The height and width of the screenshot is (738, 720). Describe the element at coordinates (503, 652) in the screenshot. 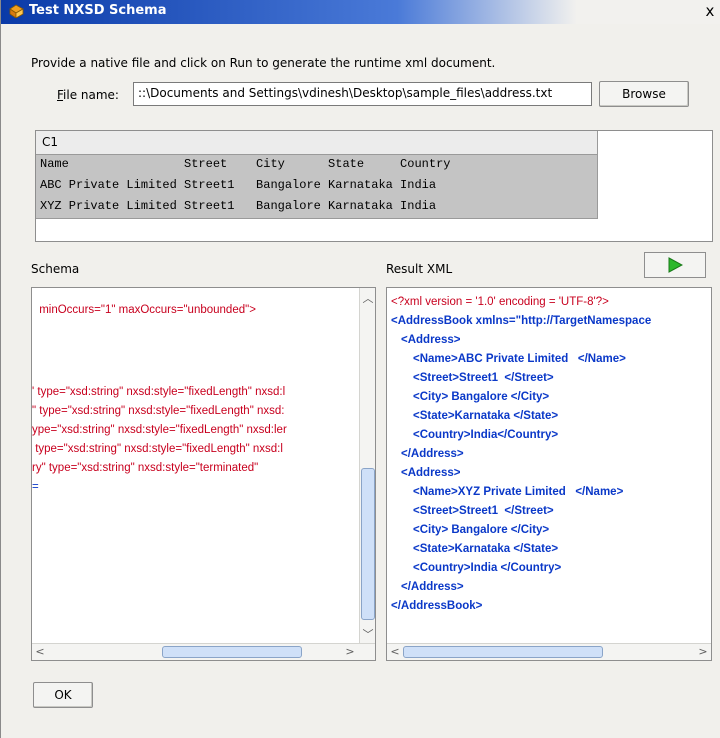

I see `result-horizontal-scroll-thumb` at that location.